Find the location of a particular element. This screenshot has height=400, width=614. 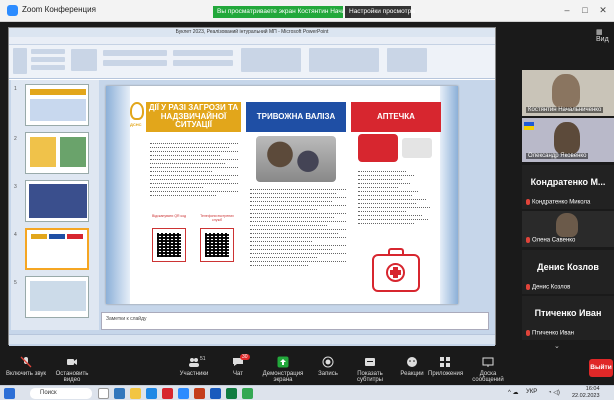

share-screen-label: Демонстрация экрана is located at coordinates (283, 377).